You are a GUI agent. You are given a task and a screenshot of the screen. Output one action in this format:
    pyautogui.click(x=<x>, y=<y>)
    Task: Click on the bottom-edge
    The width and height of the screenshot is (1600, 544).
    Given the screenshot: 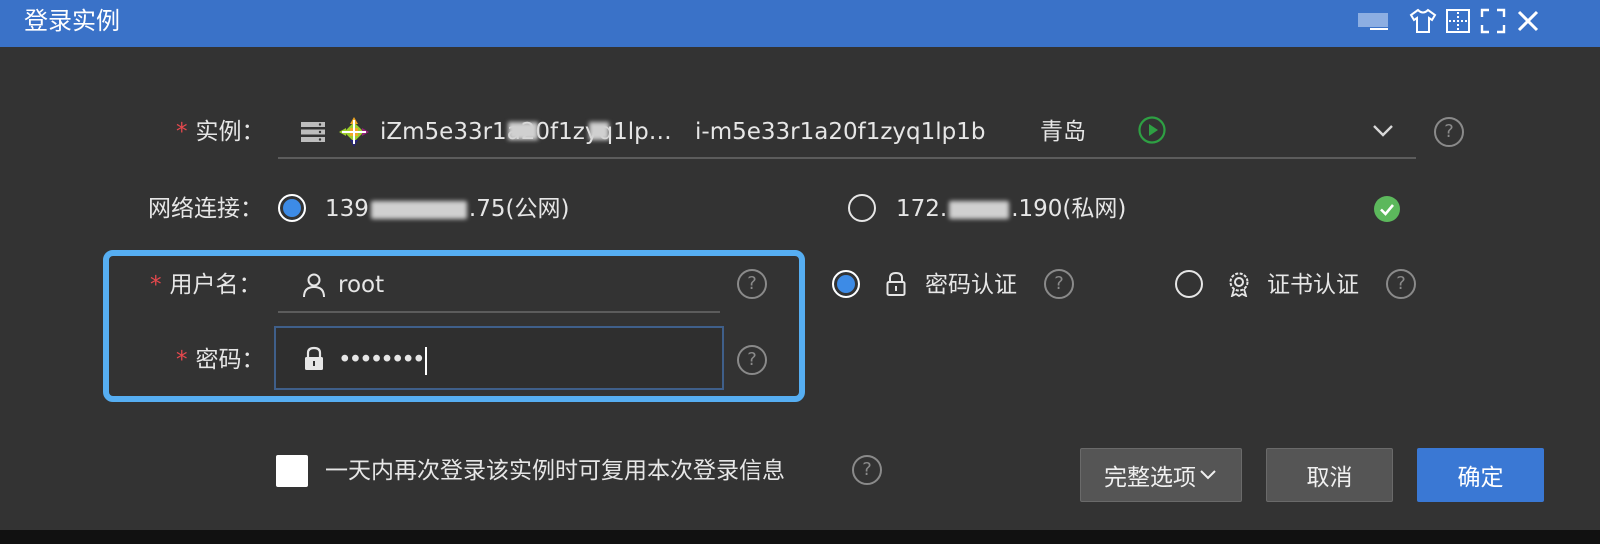 What is the action you would take?
    pyautogui.click(x=800, y=537)
    